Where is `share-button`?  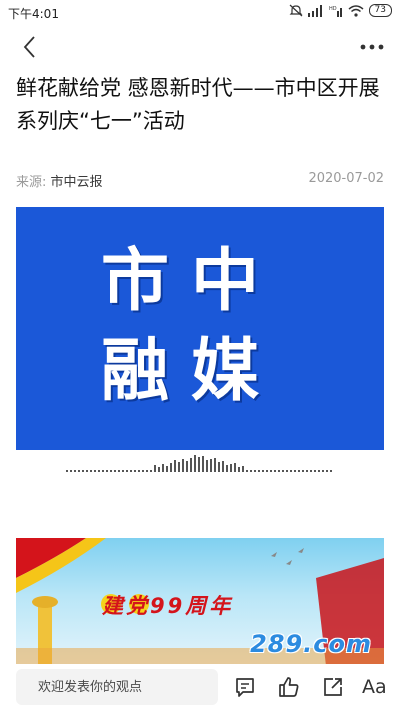
share-button is located at coordinates (334, 688).